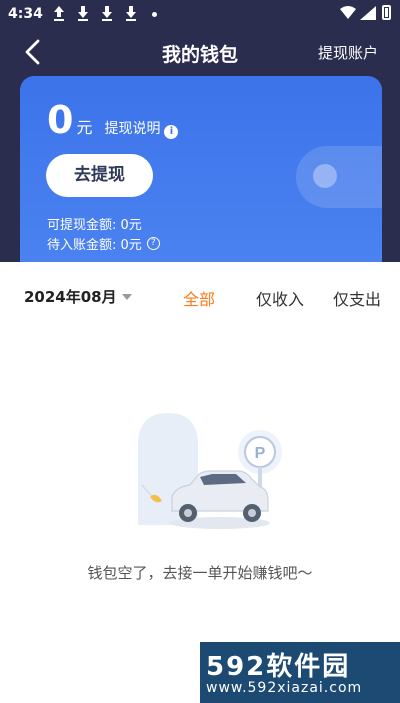 The height and width of the screenshot is (703, 400). I want to click on card-decoration-dot, so click(325, 176).